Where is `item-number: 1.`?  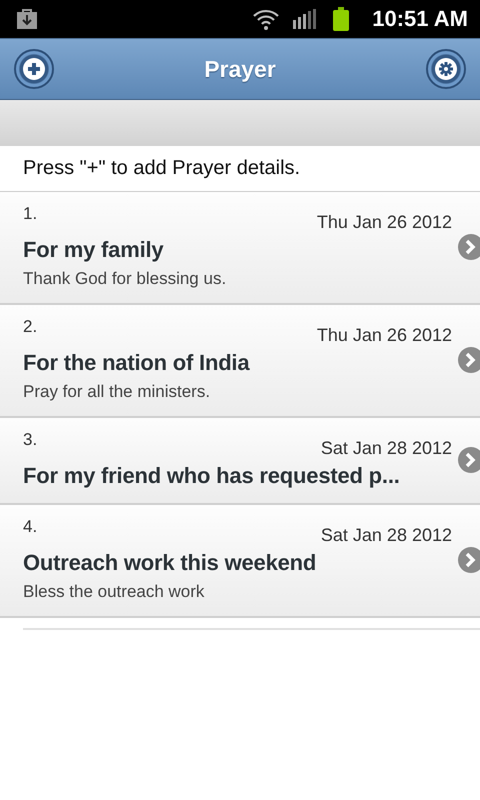 item-number: 1. is located at coordinates (30, 214).